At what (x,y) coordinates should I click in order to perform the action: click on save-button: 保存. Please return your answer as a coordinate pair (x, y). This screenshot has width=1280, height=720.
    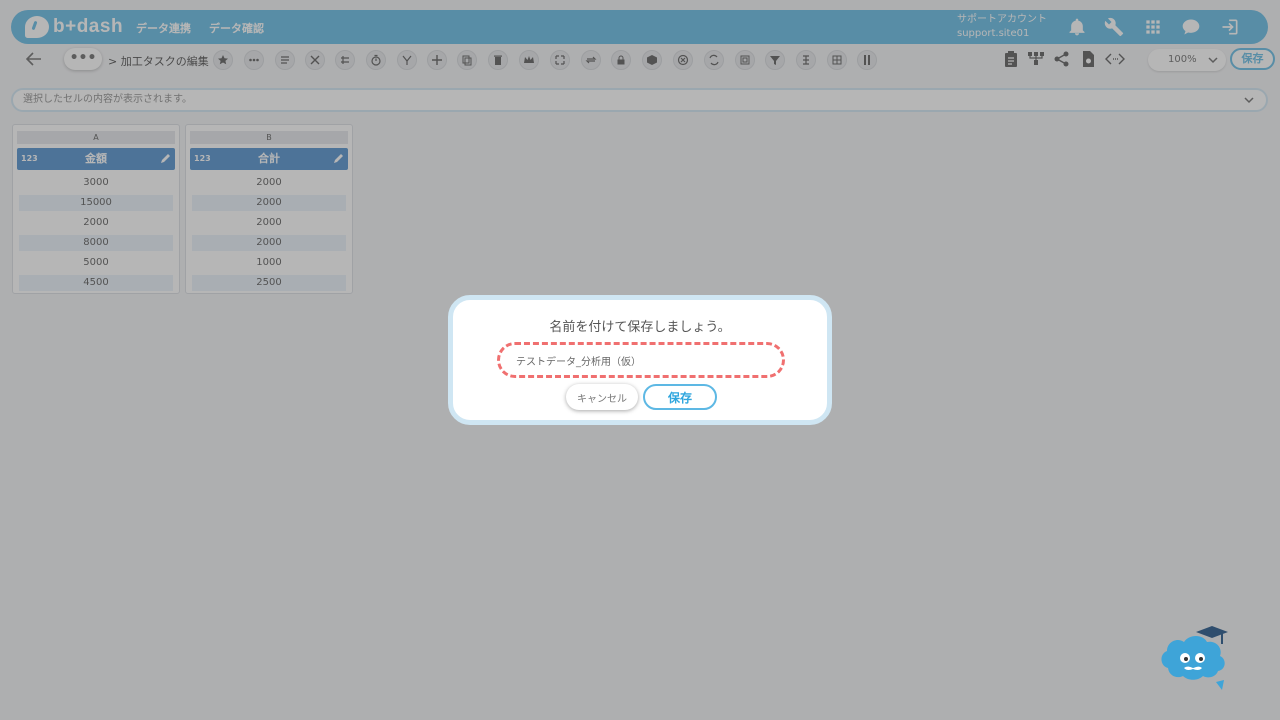
    Looking at the image, I should click on (680, 397).